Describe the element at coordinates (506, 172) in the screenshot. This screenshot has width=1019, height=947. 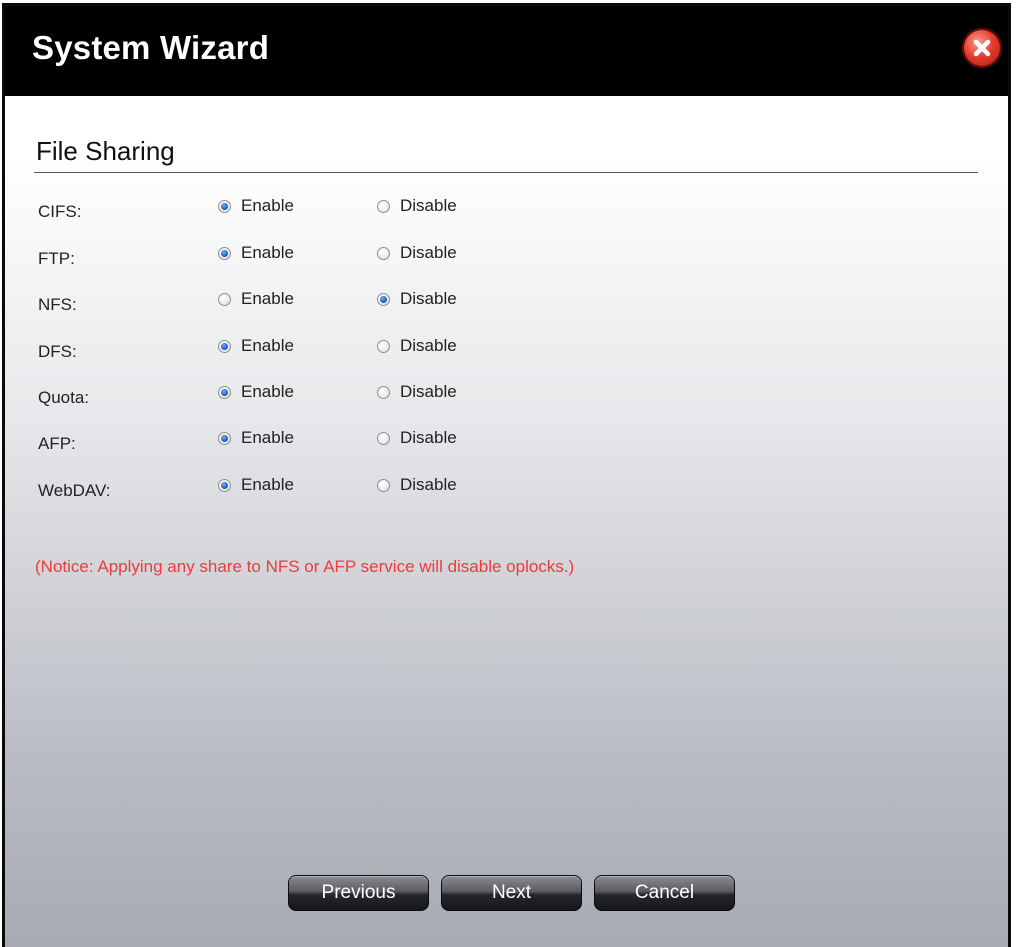
I see `section-divider` at that location.